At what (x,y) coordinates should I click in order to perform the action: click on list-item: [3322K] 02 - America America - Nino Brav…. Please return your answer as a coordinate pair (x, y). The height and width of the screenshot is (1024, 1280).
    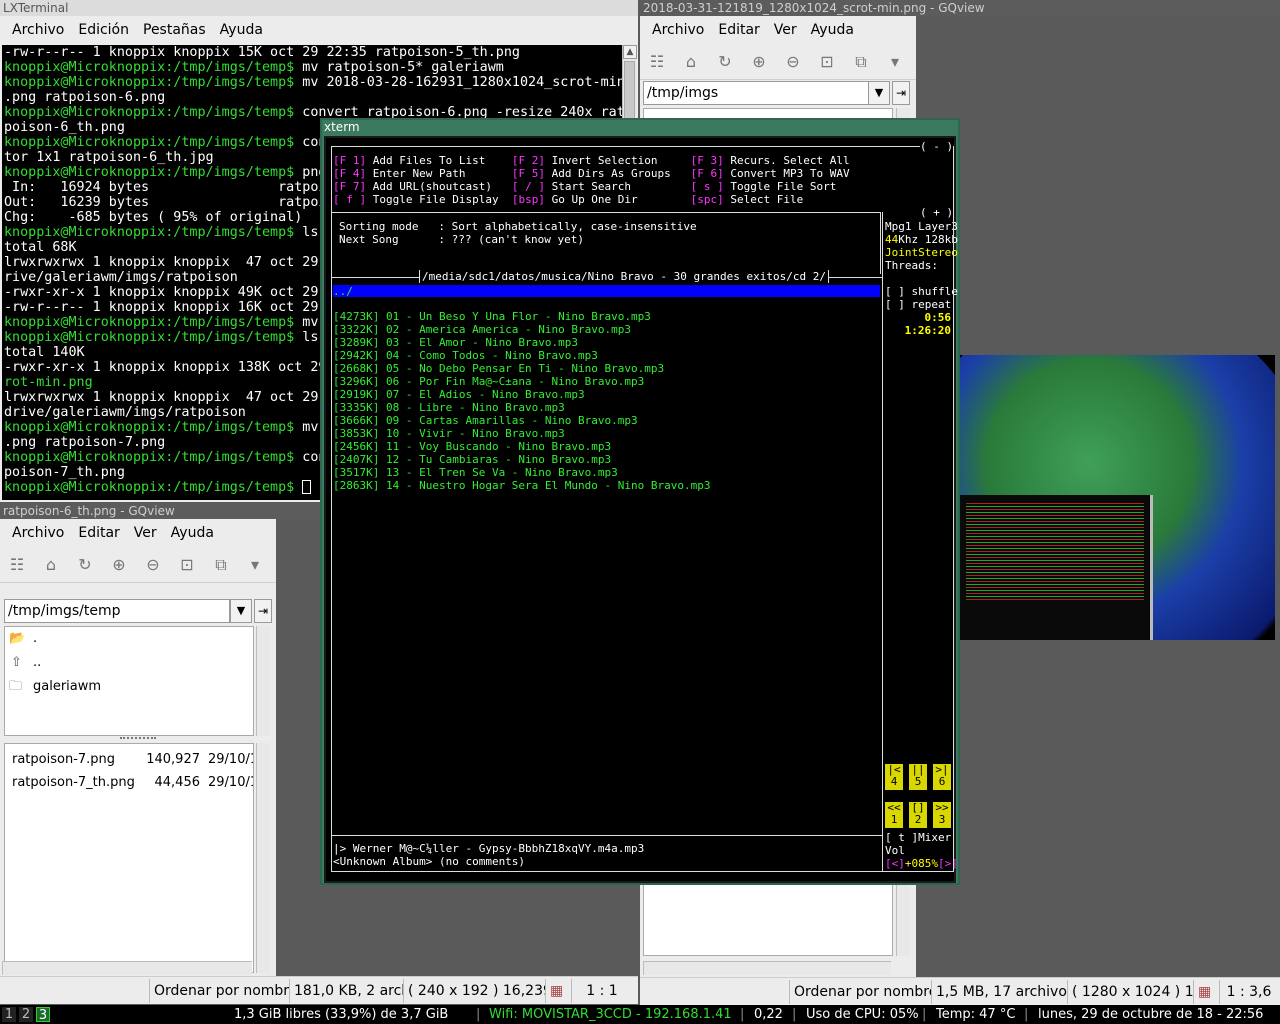
    Looking at the image, I should click on (522, 329).